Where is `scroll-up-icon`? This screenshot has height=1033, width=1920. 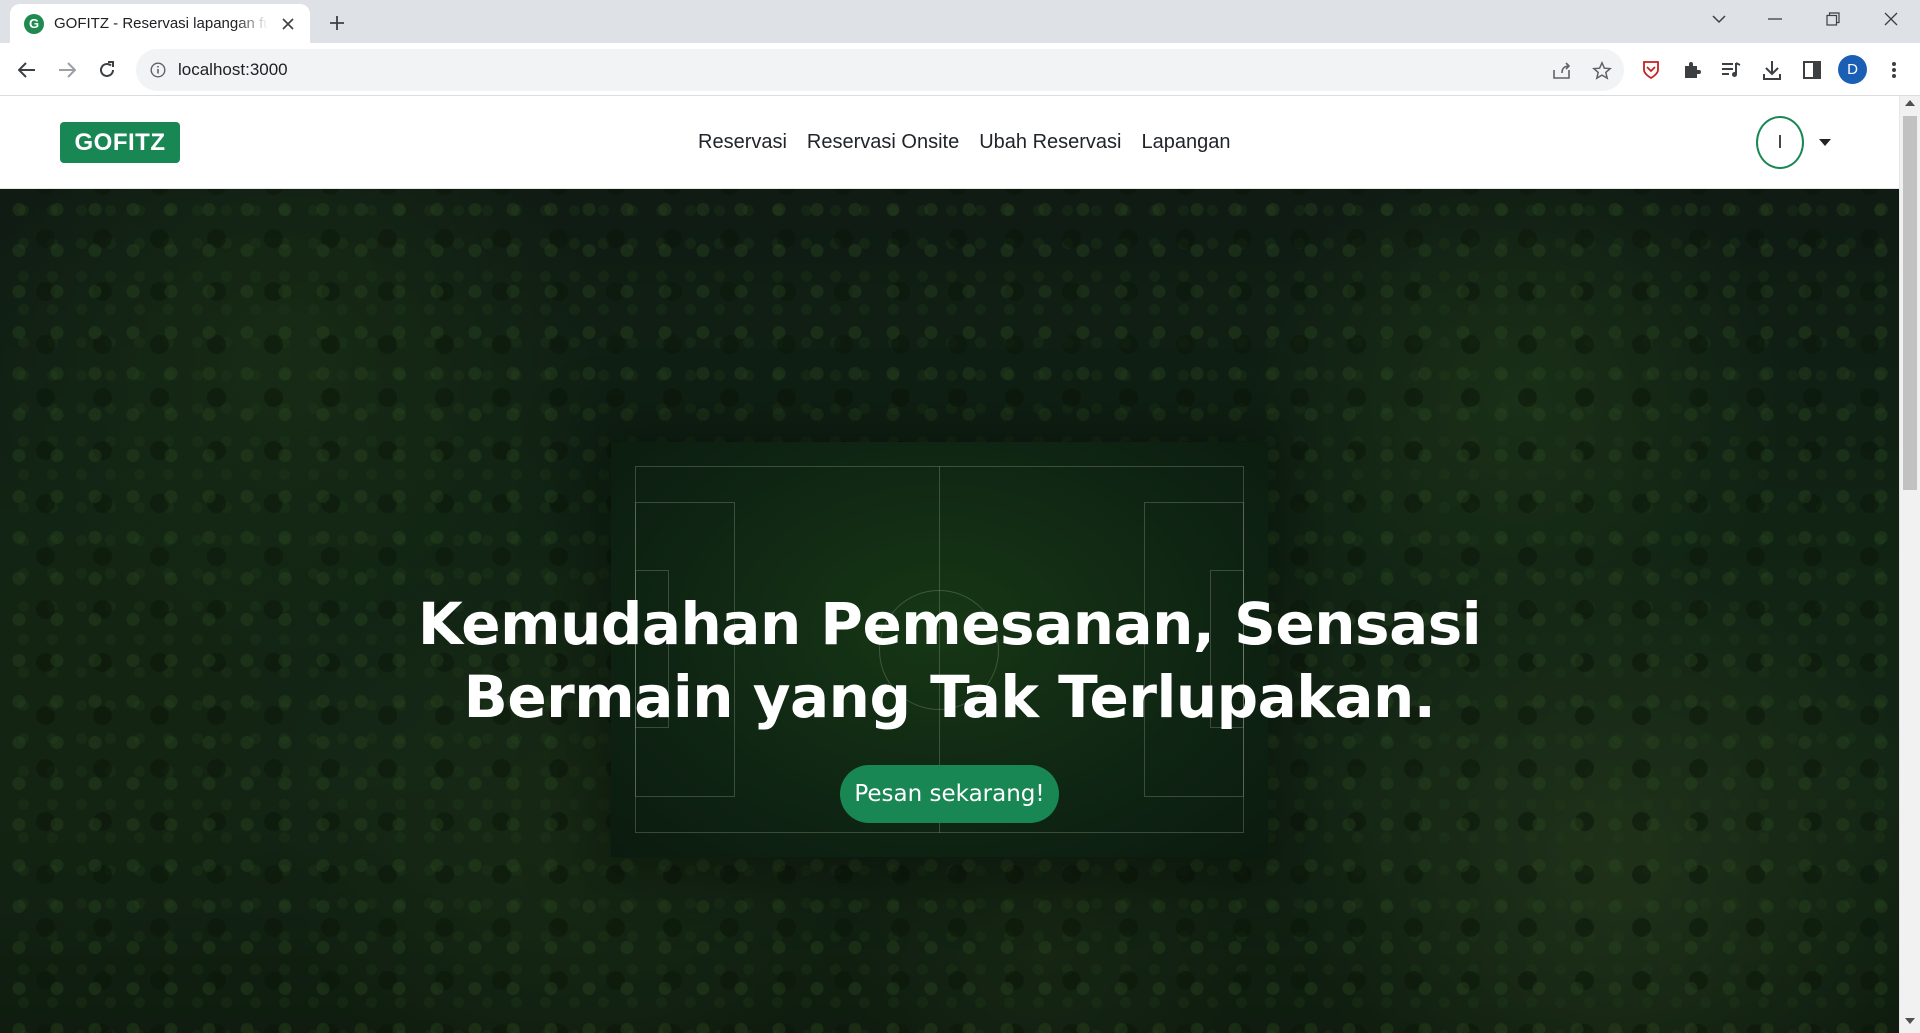 scroll-up-icon is located at coordinates (1910, 103).